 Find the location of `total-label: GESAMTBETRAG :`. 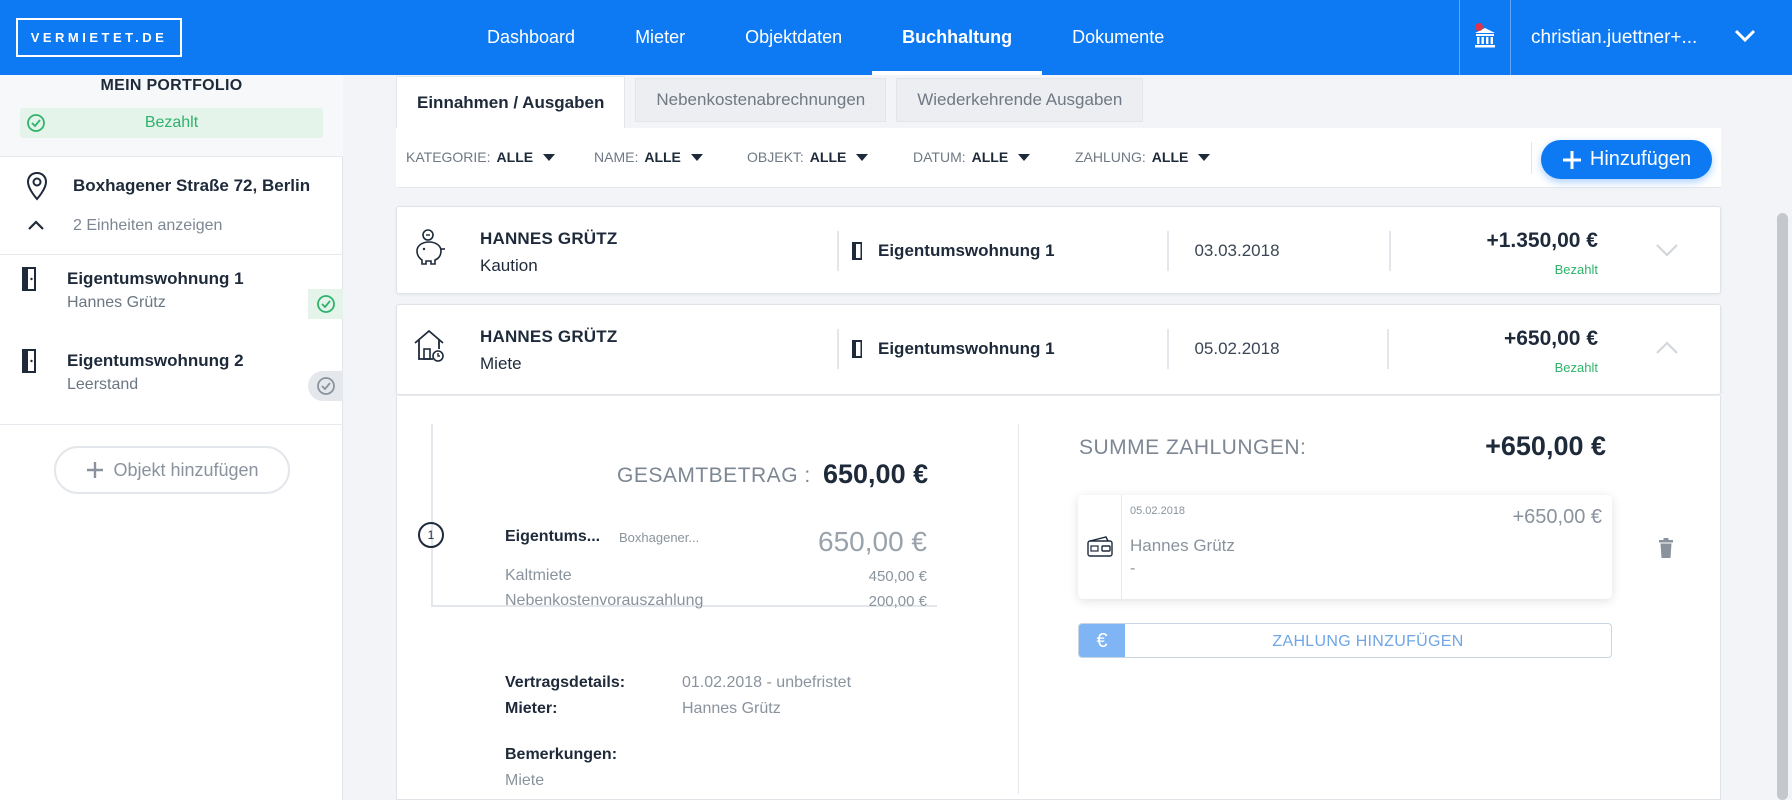

total-label: GESAMTBETRAG : is located at coordinates (714, 475).